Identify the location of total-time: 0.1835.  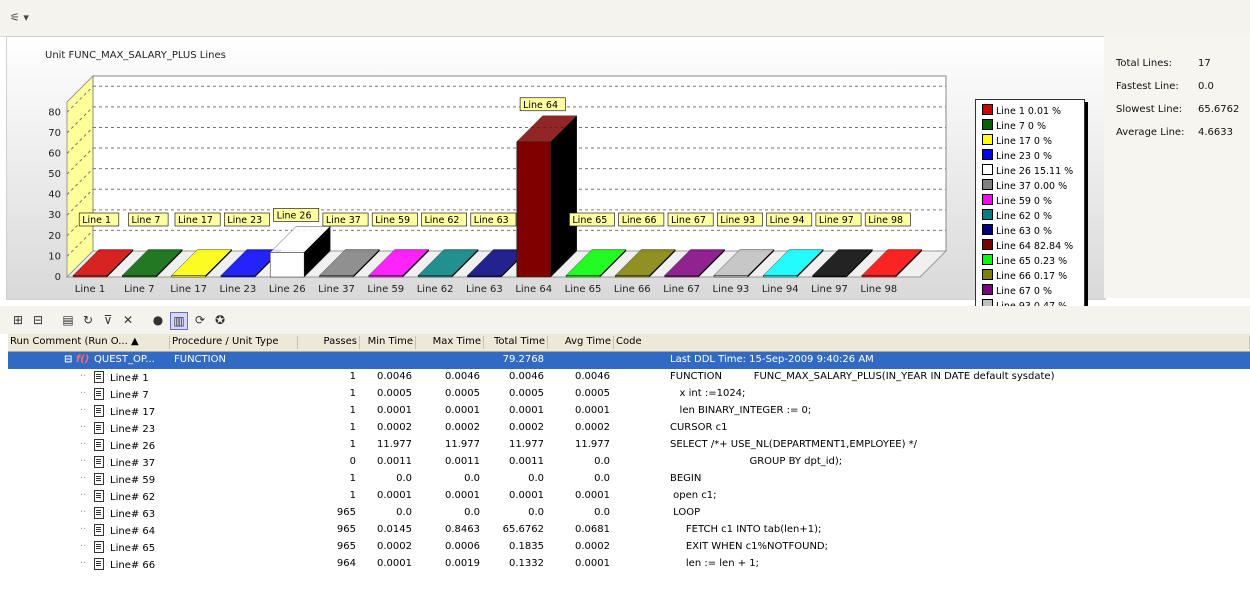
(526, 546).